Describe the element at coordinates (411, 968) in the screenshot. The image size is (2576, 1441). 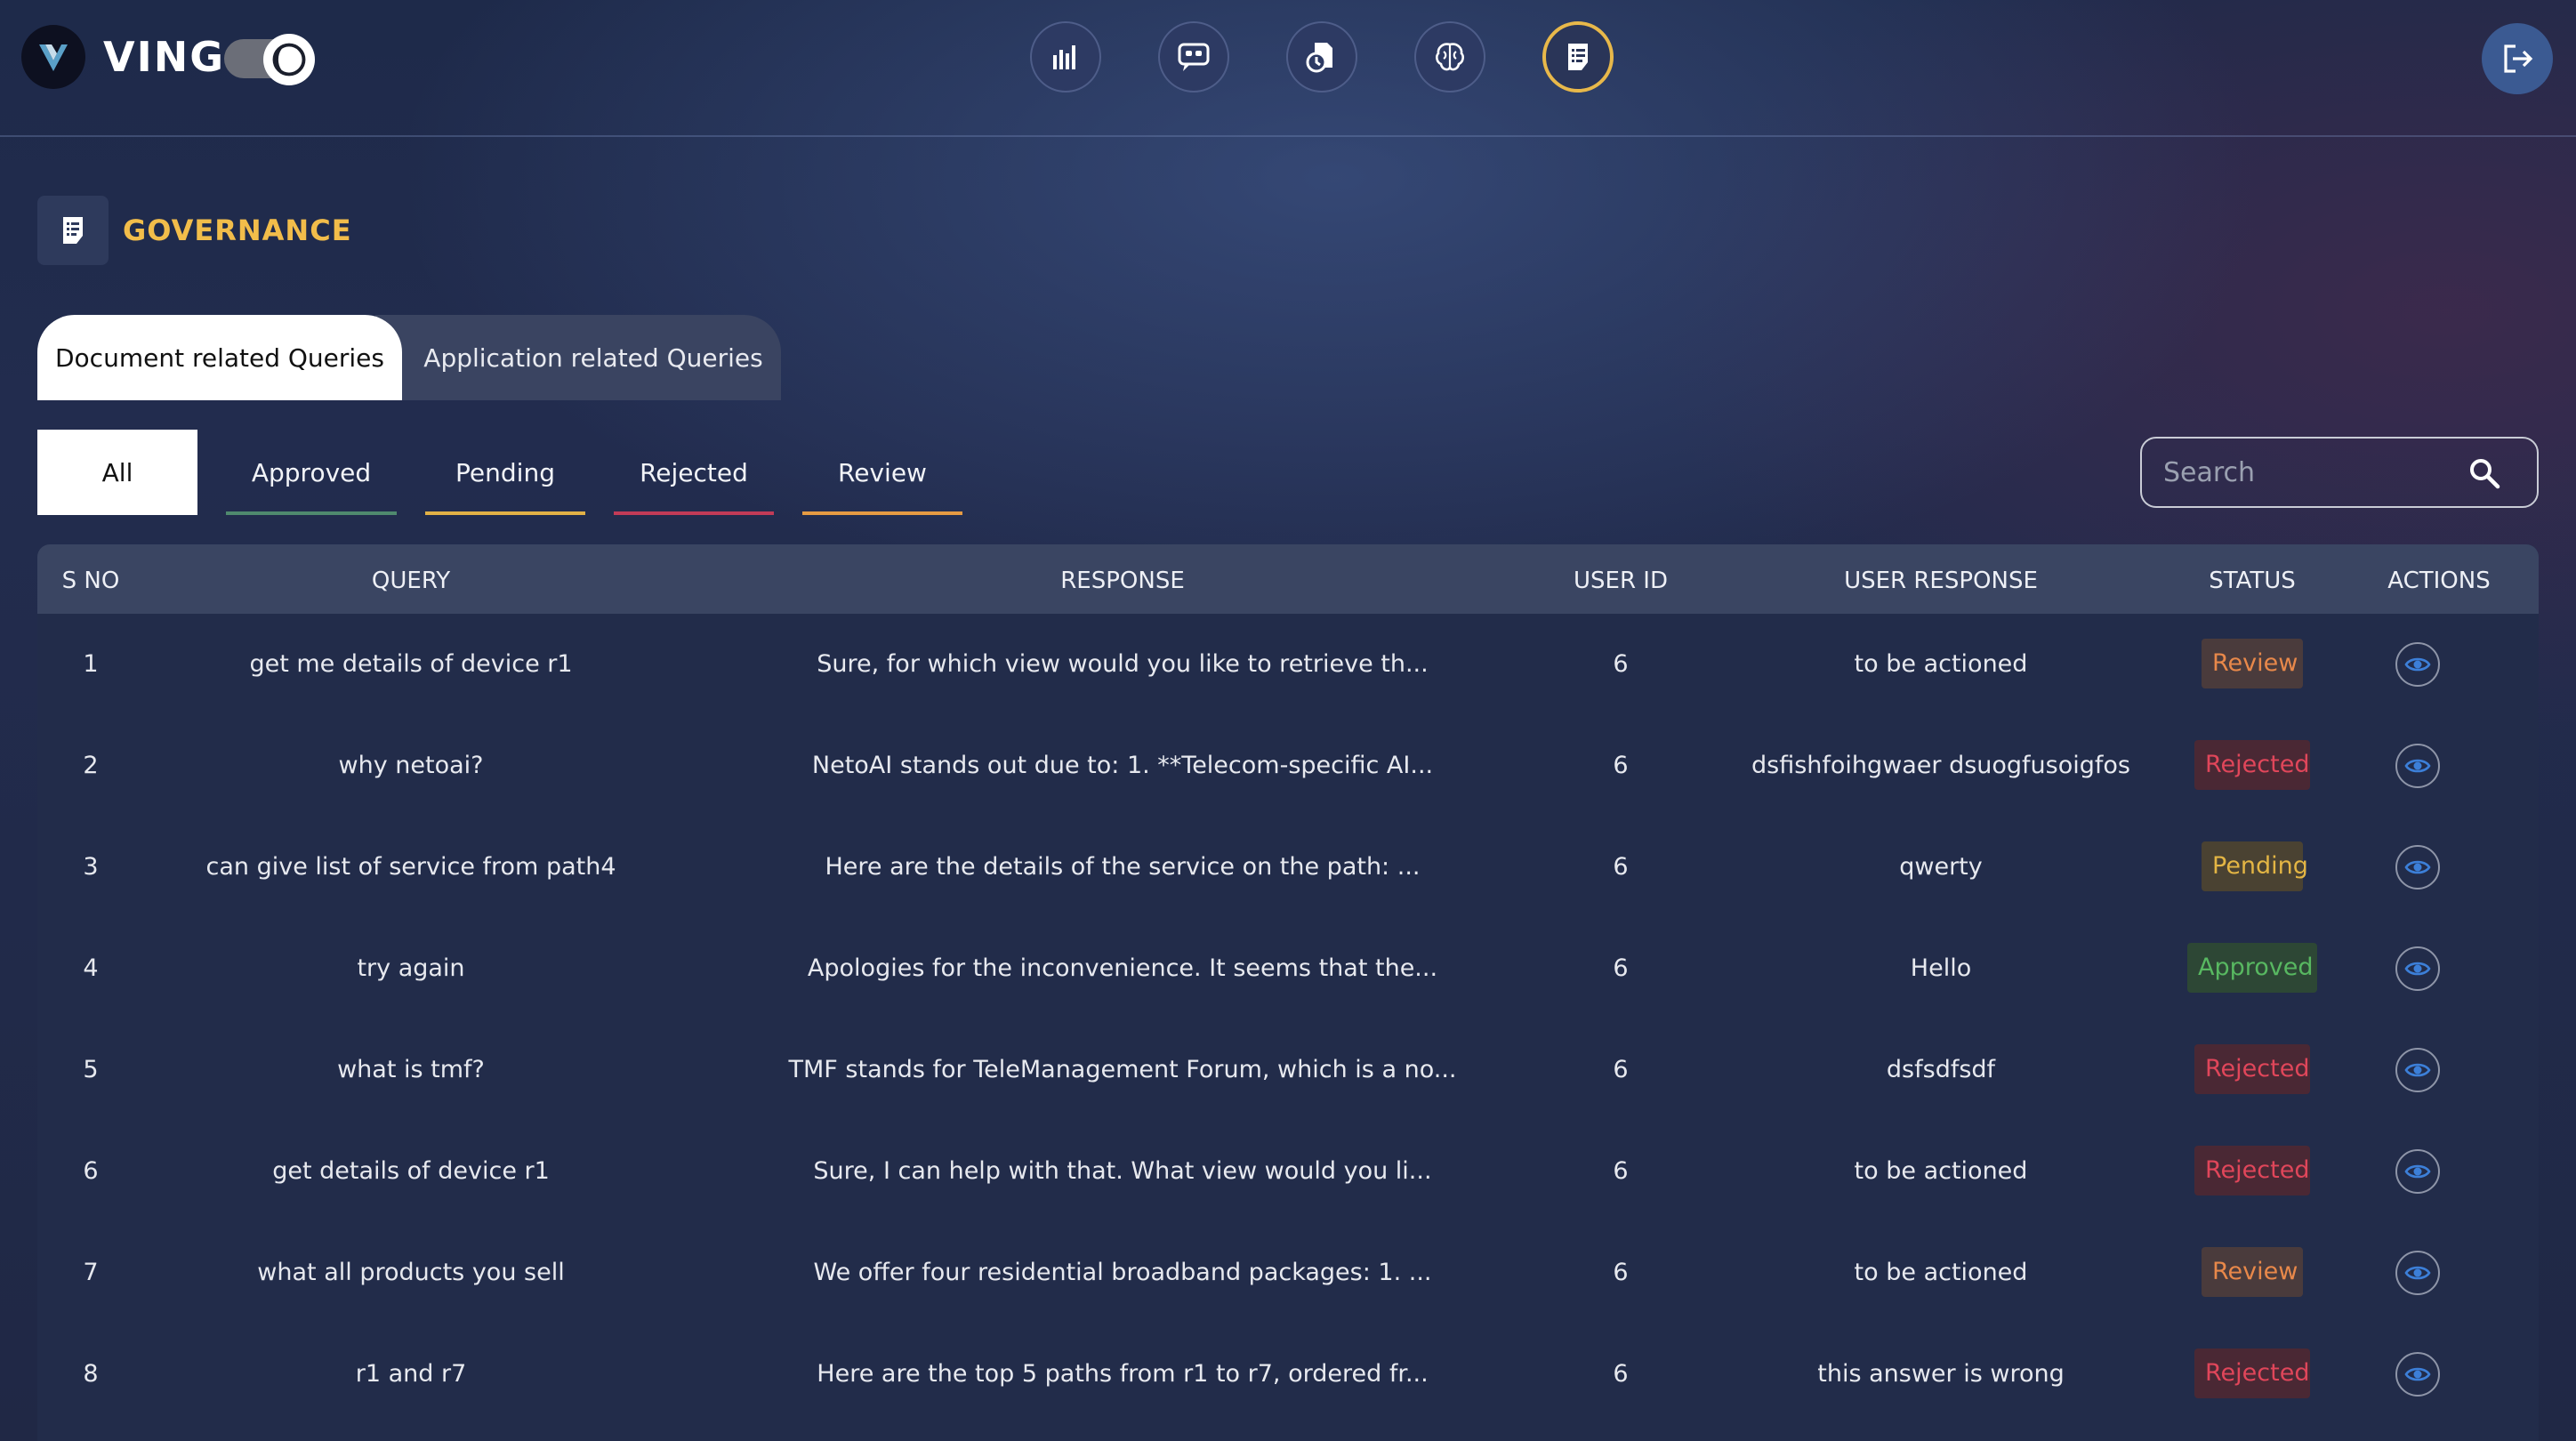
I see `cell-query: try again` at that location.